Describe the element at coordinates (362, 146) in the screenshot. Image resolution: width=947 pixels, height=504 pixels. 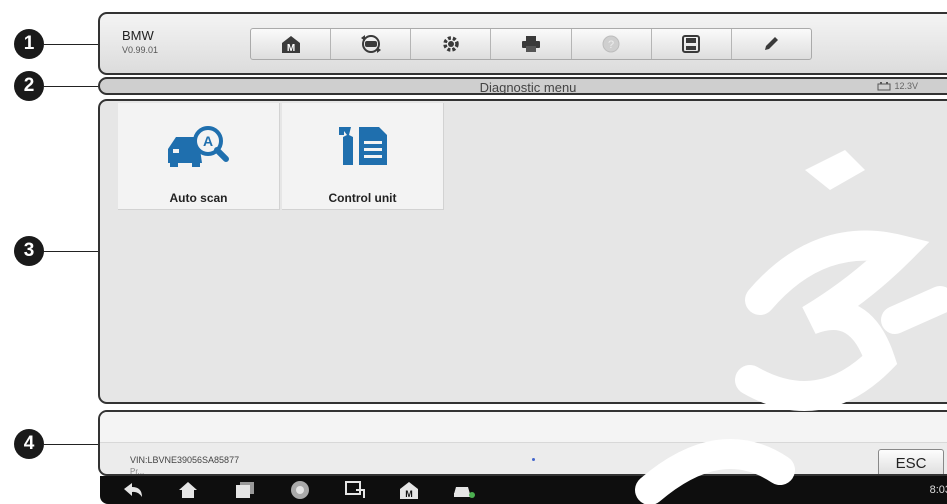
I see `control-unit-icon` at that location.